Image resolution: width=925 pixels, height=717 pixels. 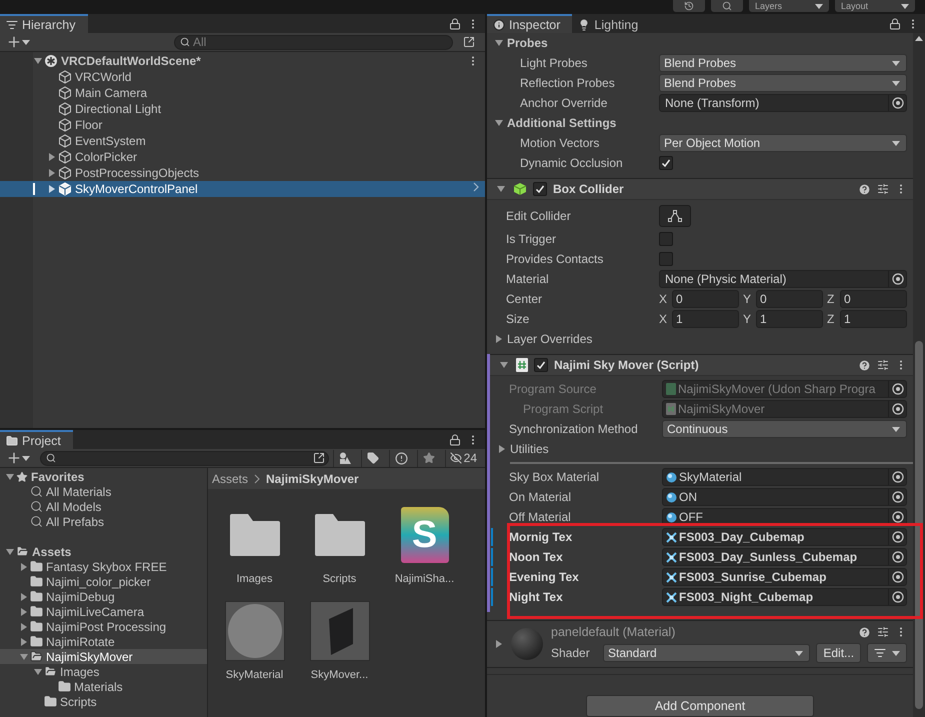 I want to click on project-tree-item: Fantasy Skybox FREE, so click(x=103, y=566).